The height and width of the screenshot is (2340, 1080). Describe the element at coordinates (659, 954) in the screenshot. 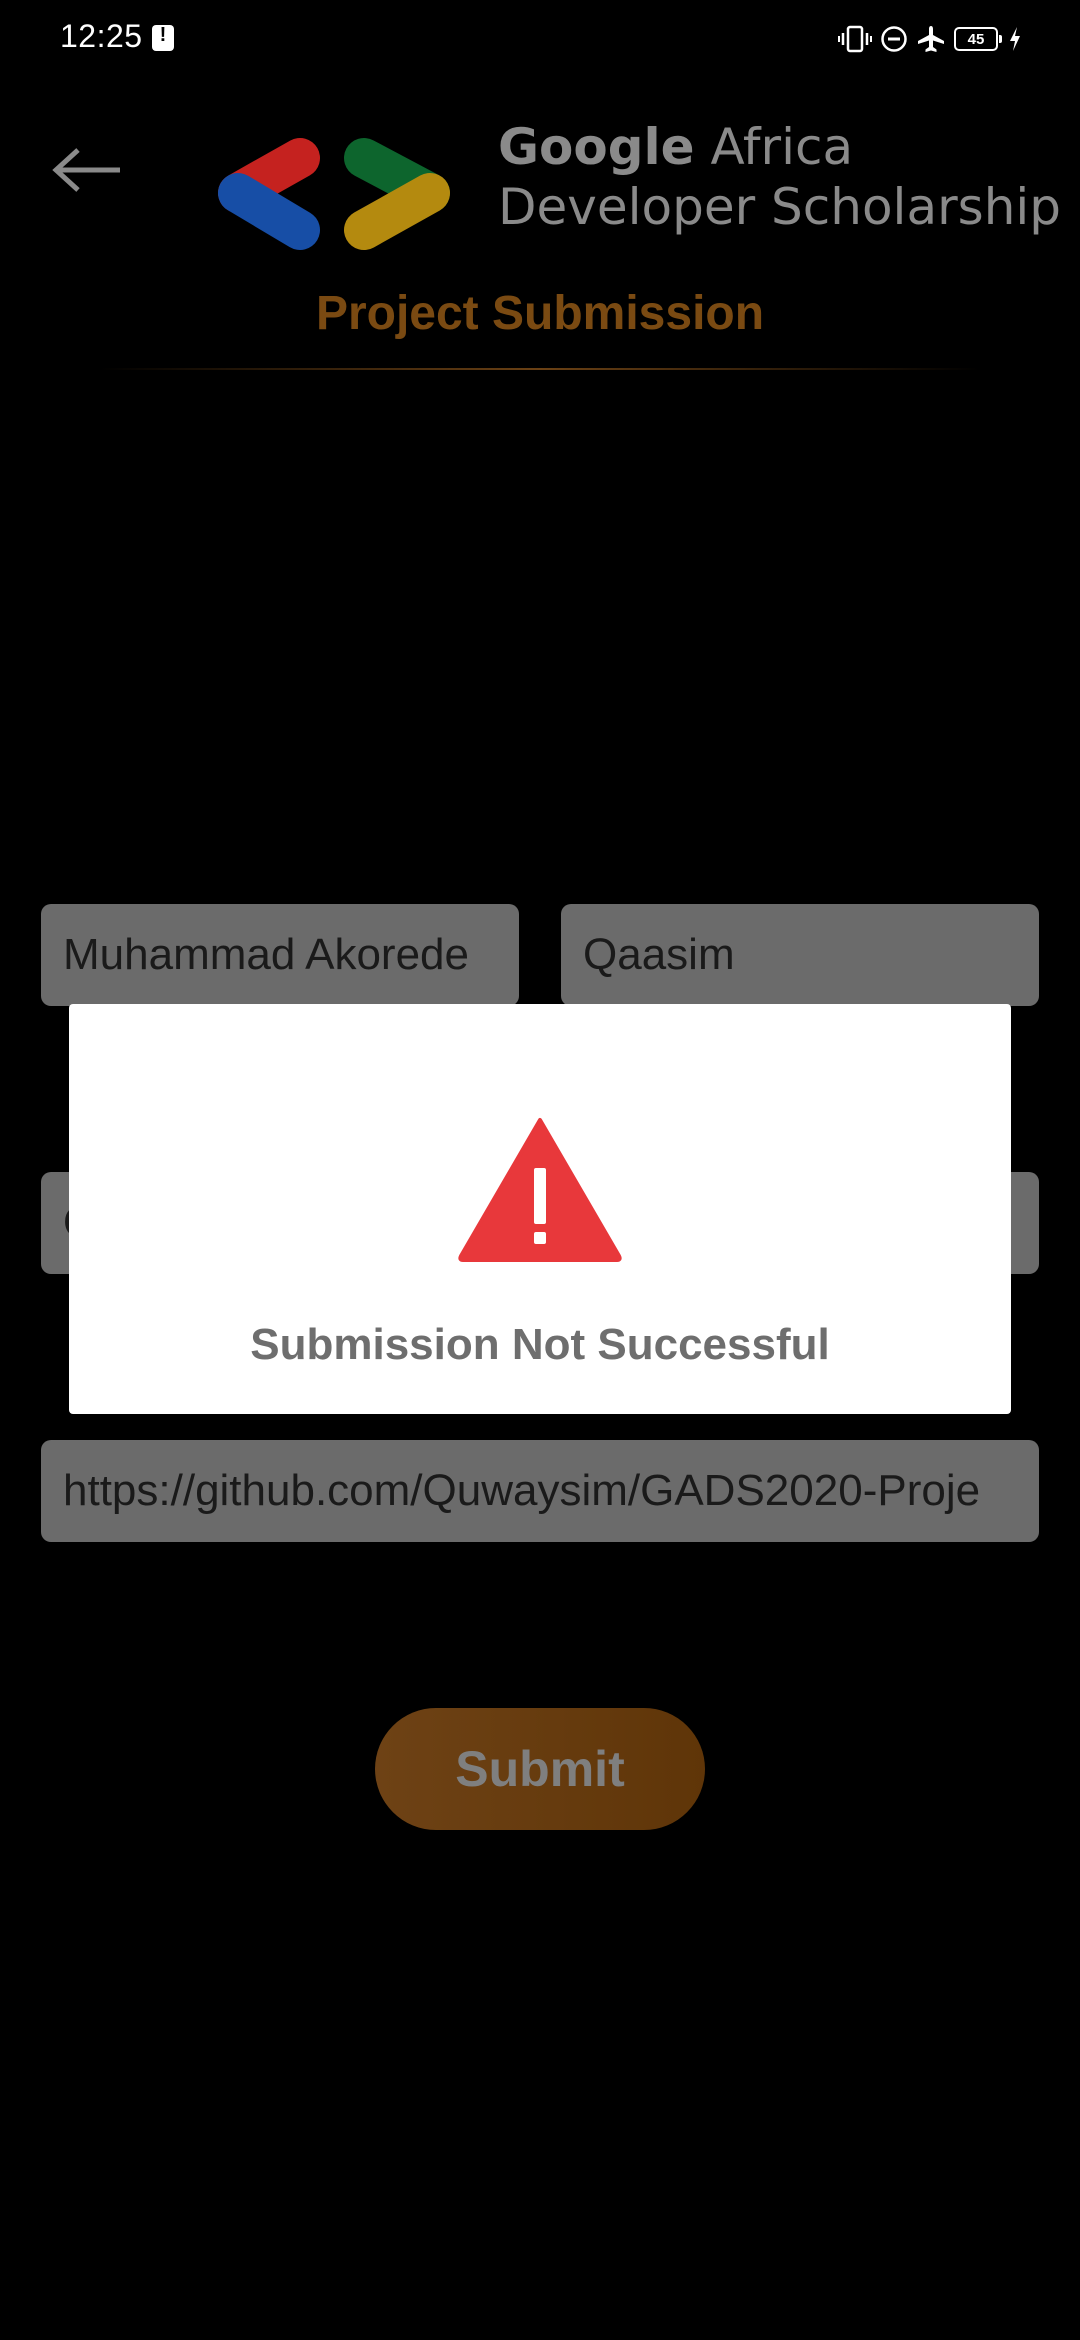

I see `last-name-value: Qaasim` at that location.